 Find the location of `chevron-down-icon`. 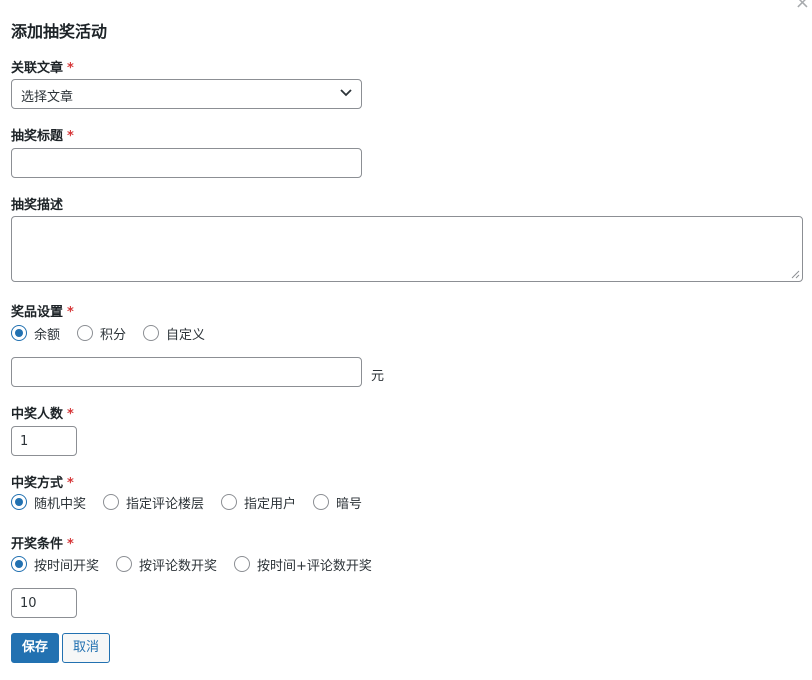

chevron-down-icon is located at coordinates (346, 93).